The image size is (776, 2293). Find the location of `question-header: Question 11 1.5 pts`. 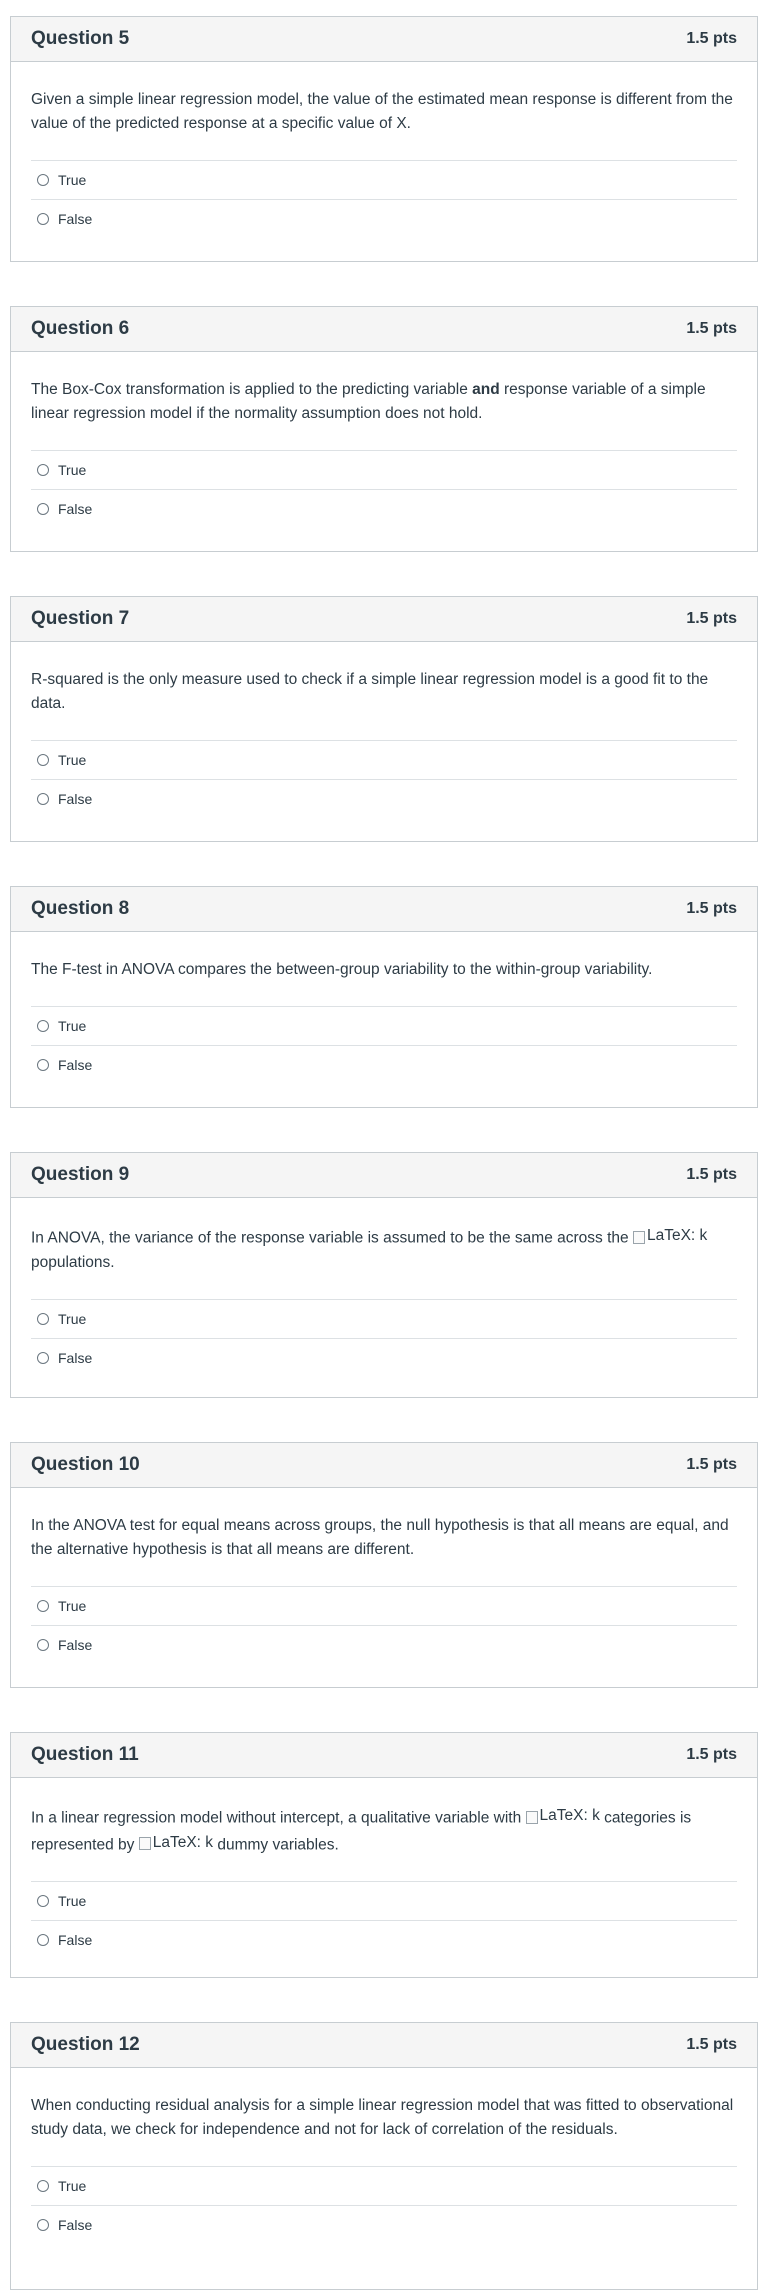

question-header: Question 11 1.5 pts is located at coordinates (384, 1755).